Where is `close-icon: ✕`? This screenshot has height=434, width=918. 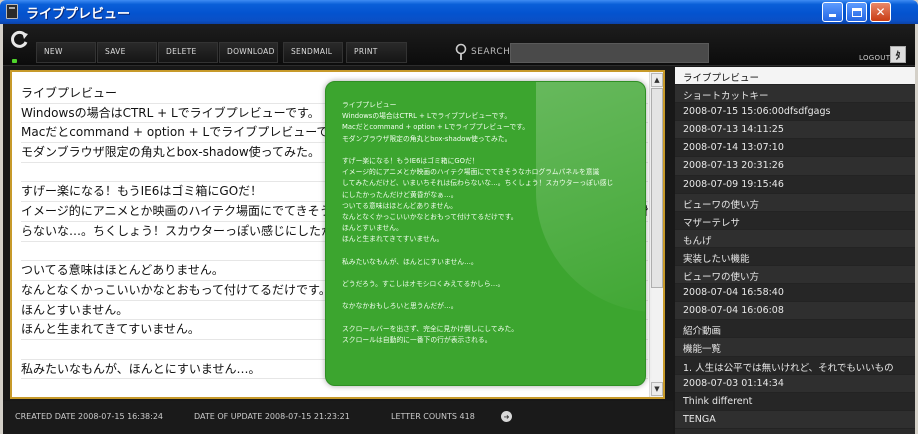
close-icon: ✕ is located at coordinates (880, 12).